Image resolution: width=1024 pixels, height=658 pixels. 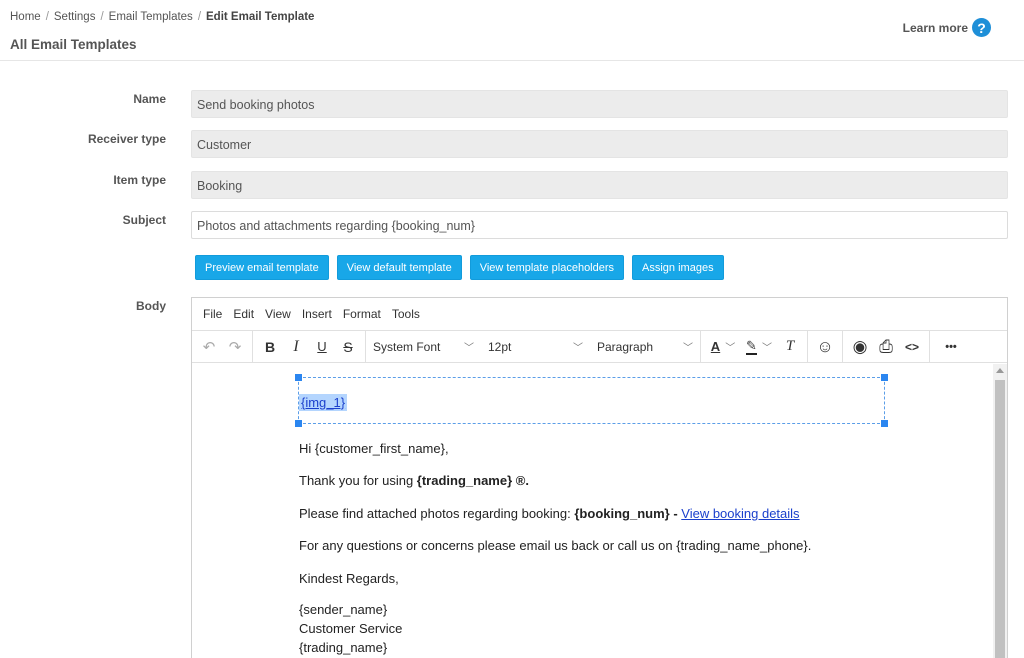 What do you see at coordinates (149, 99) in the screenshot?
I see `name-label: Name` at bounding box center [149, 99].